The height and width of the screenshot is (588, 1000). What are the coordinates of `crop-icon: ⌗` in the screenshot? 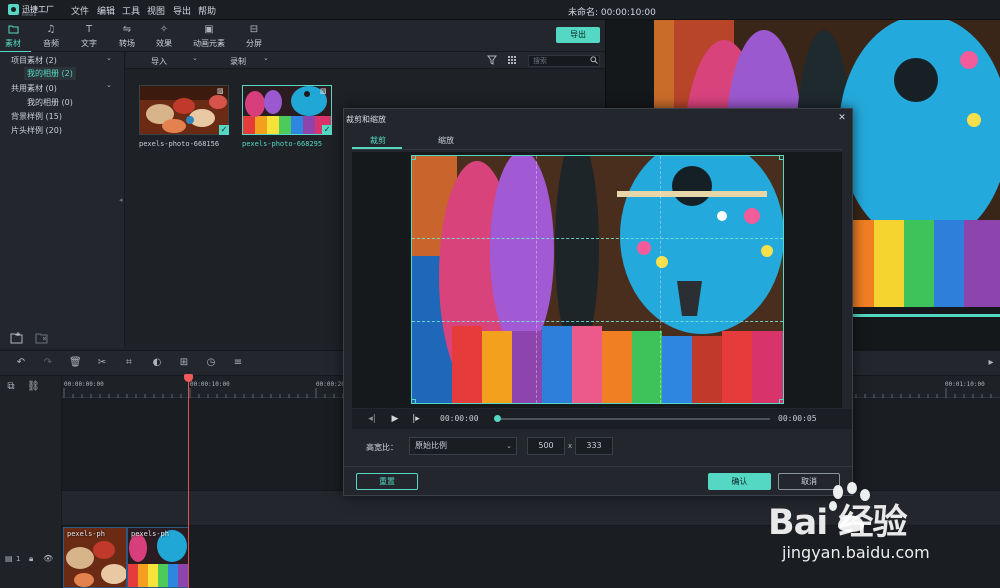 It's located at (129, 363).